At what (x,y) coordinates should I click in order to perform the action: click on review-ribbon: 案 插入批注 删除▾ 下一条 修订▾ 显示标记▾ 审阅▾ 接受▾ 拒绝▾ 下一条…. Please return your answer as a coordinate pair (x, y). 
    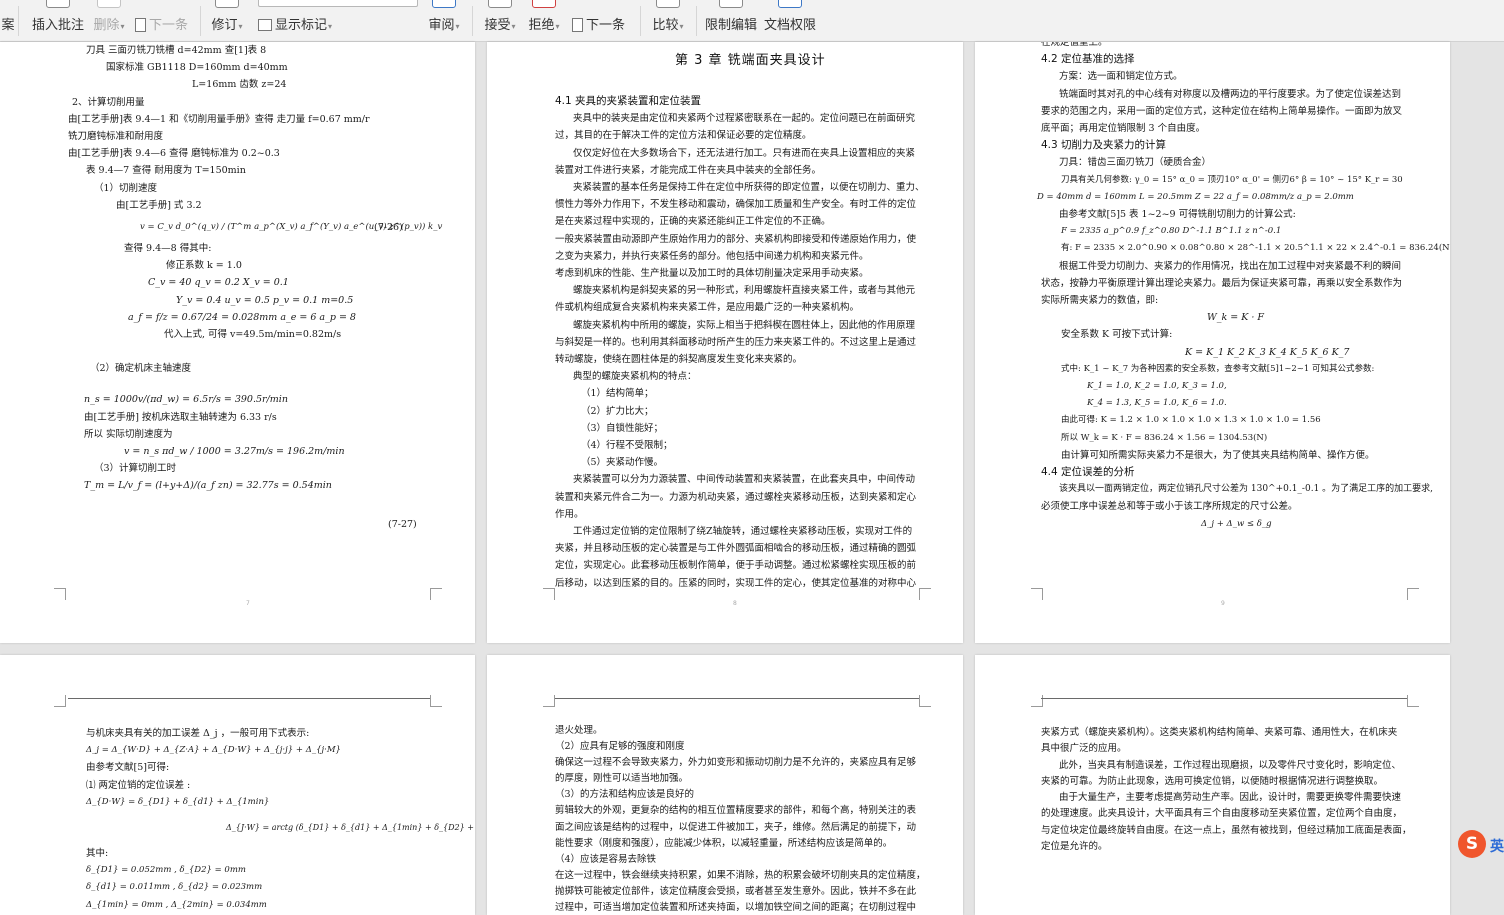
    Looking at the image, I should click on (752, 21).